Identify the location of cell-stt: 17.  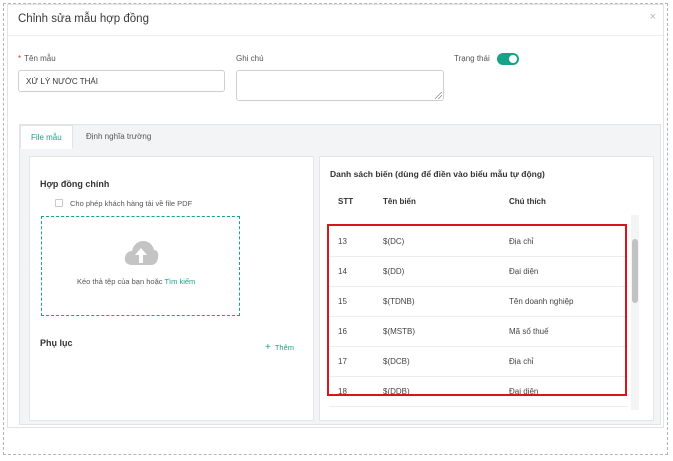
(342, 361).